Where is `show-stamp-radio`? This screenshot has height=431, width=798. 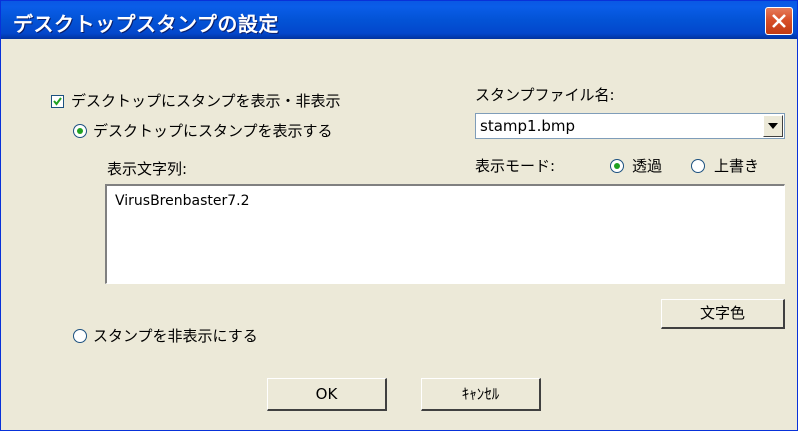 show-stamp-radio is located at coordinates (80, 131).